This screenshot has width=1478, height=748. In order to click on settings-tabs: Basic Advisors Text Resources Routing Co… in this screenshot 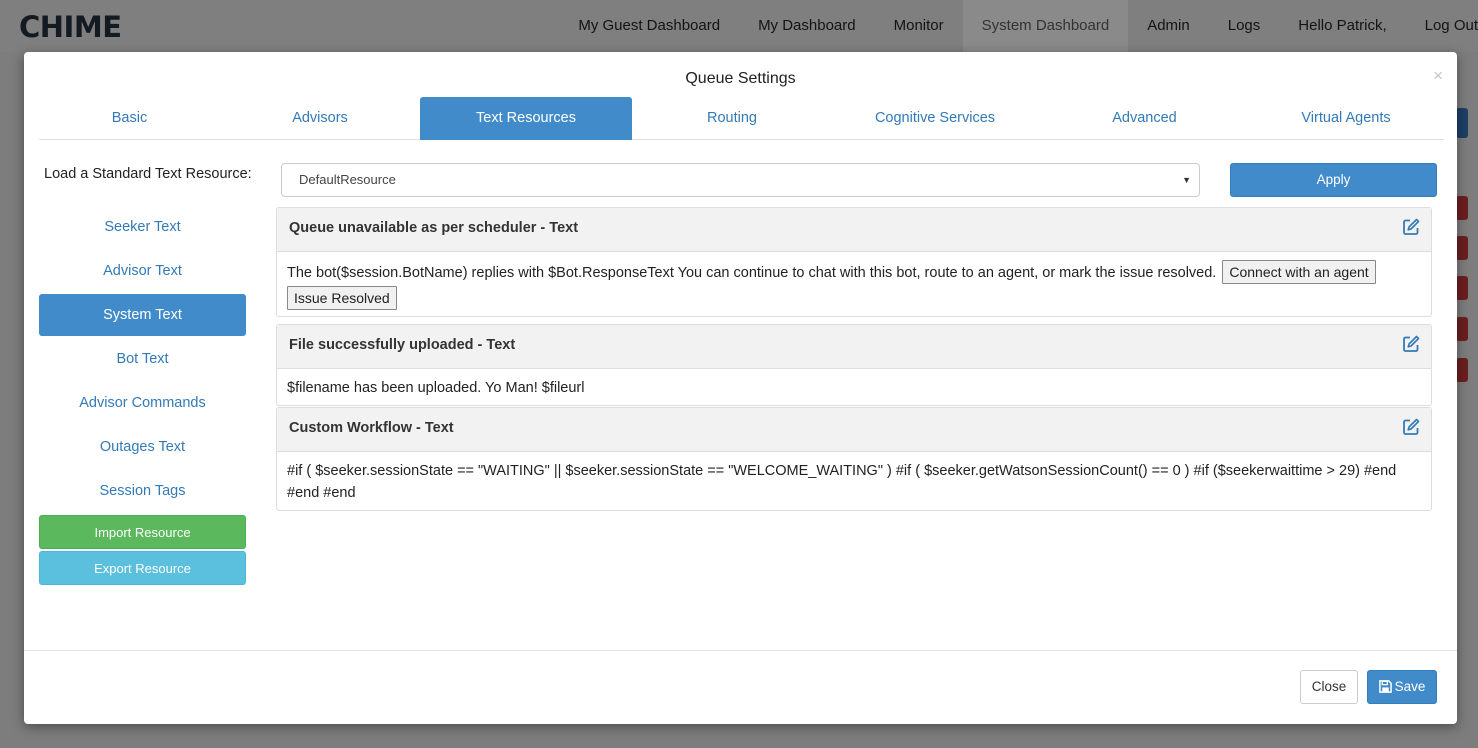, I will do `click(741, 118)`.